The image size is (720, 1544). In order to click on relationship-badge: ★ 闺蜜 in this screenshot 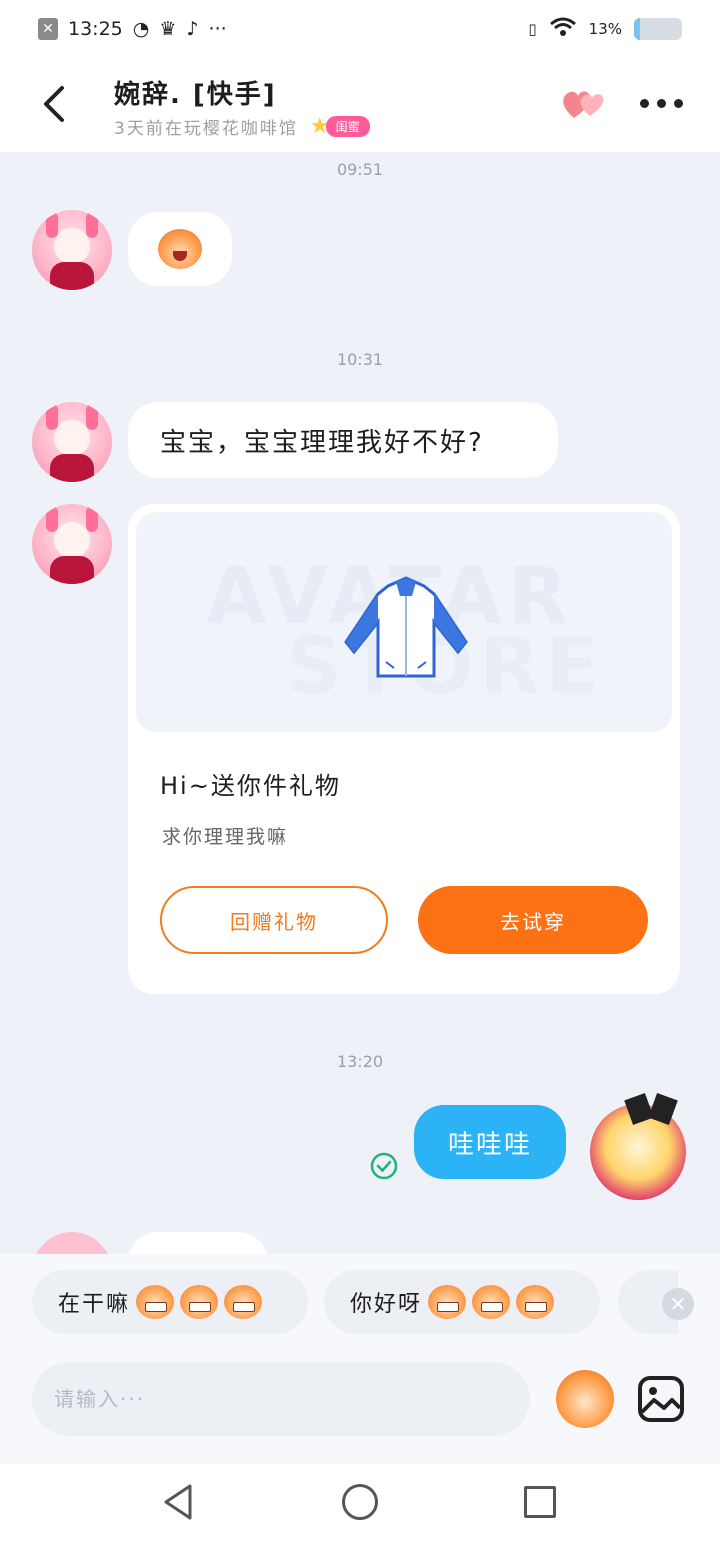, I will do `click(340, 126)`.